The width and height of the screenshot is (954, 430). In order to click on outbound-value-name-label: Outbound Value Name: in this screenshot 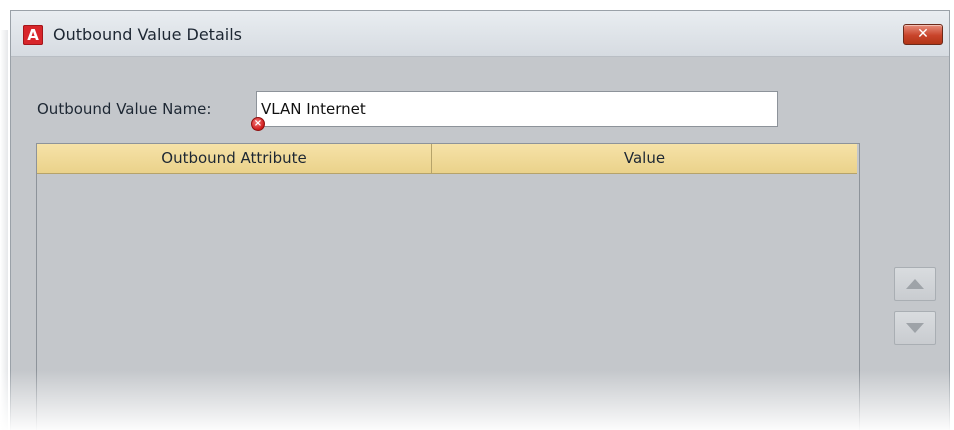, I will do `click(124, 109)`.